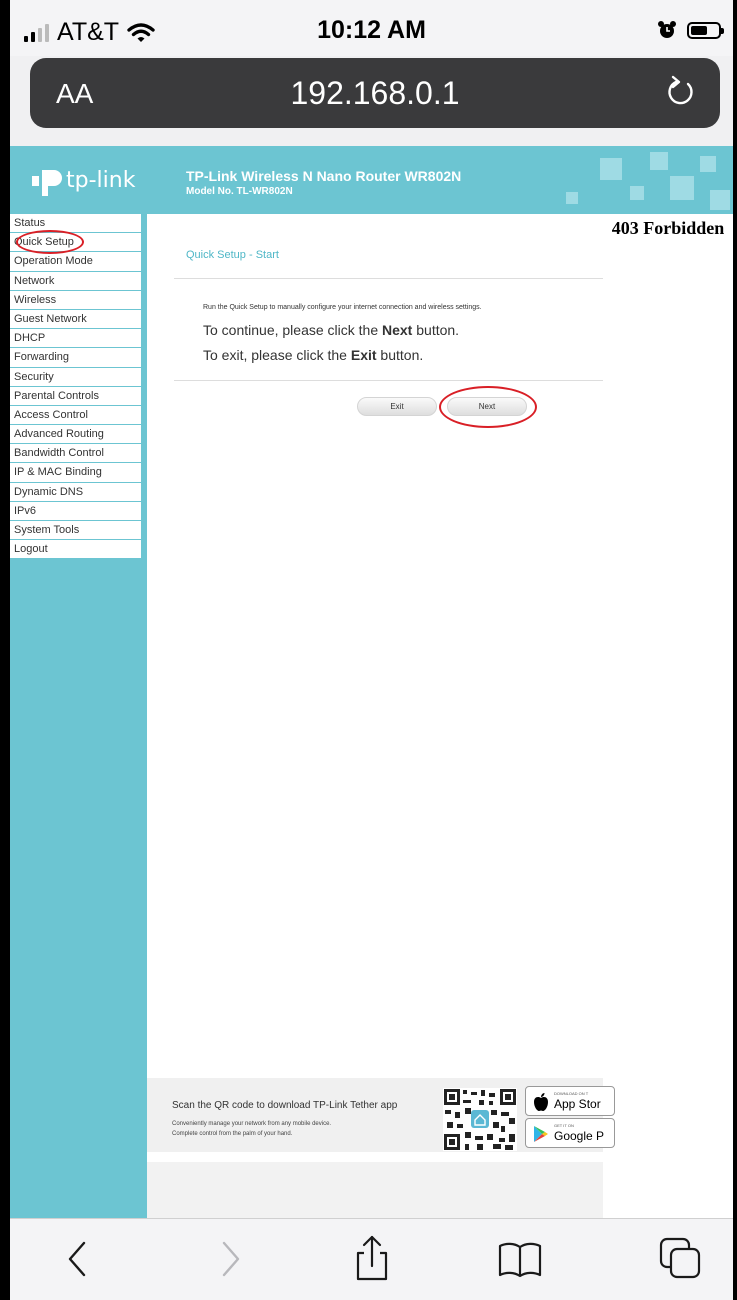  What do you see at coordinates (75, 531) in the screenshot?
I see `sidebar-item-system-tools: System Tools` at bounding box center [75, 531].